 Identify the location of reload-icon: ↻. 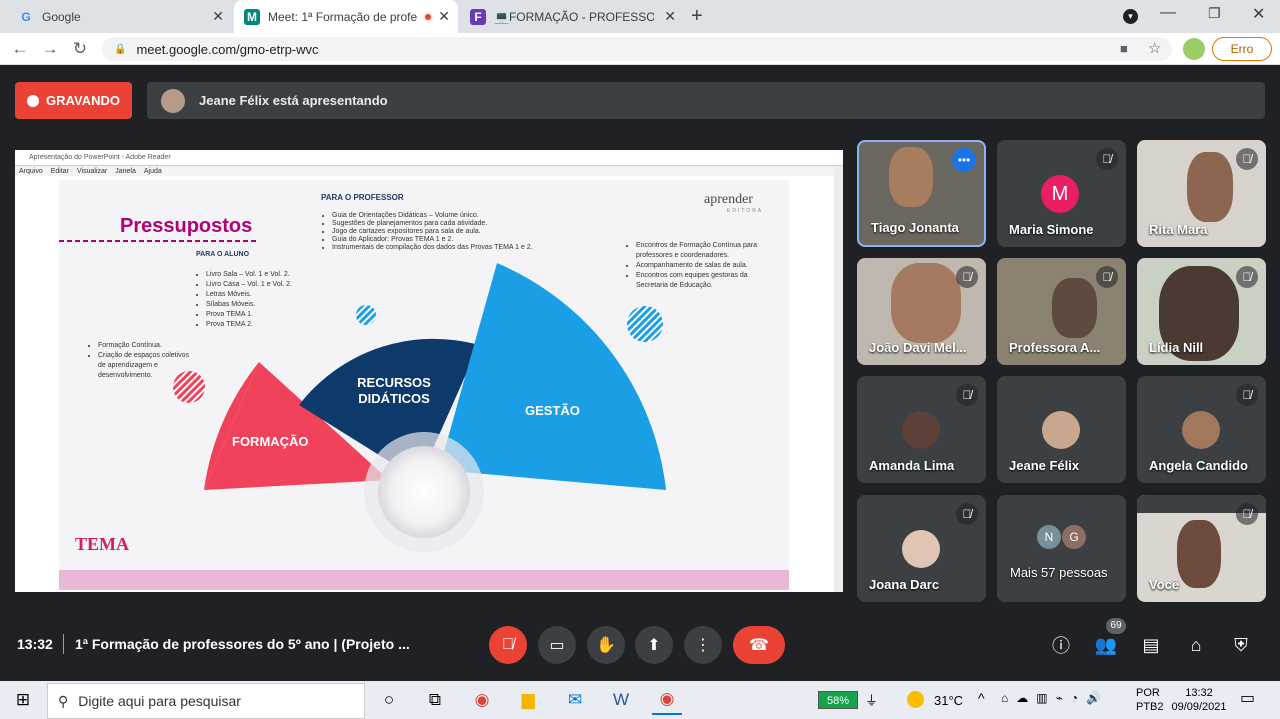
(80, 49).